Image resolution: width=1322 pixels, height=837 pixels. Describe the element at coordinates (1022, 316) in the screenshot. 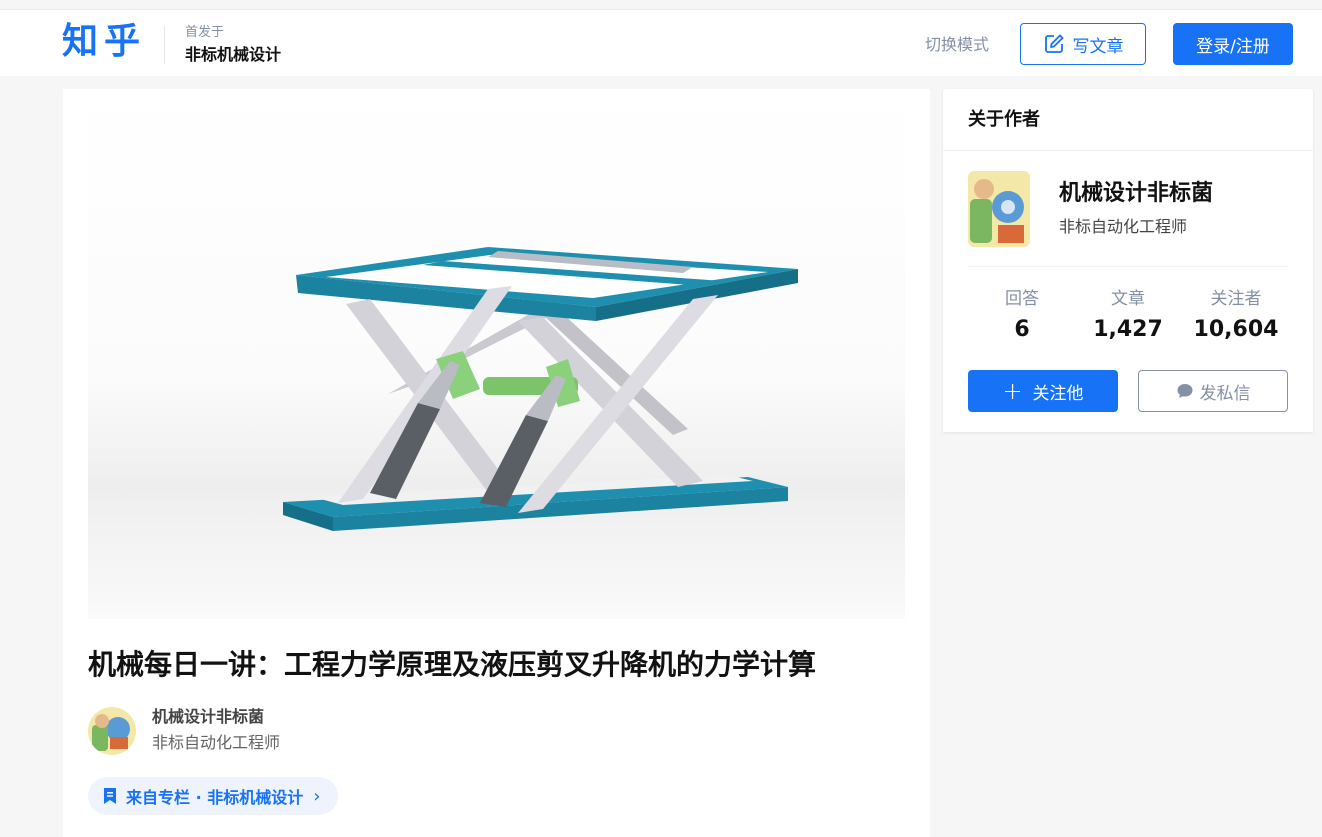

I see `stat-answers: 回答 6` at that location.